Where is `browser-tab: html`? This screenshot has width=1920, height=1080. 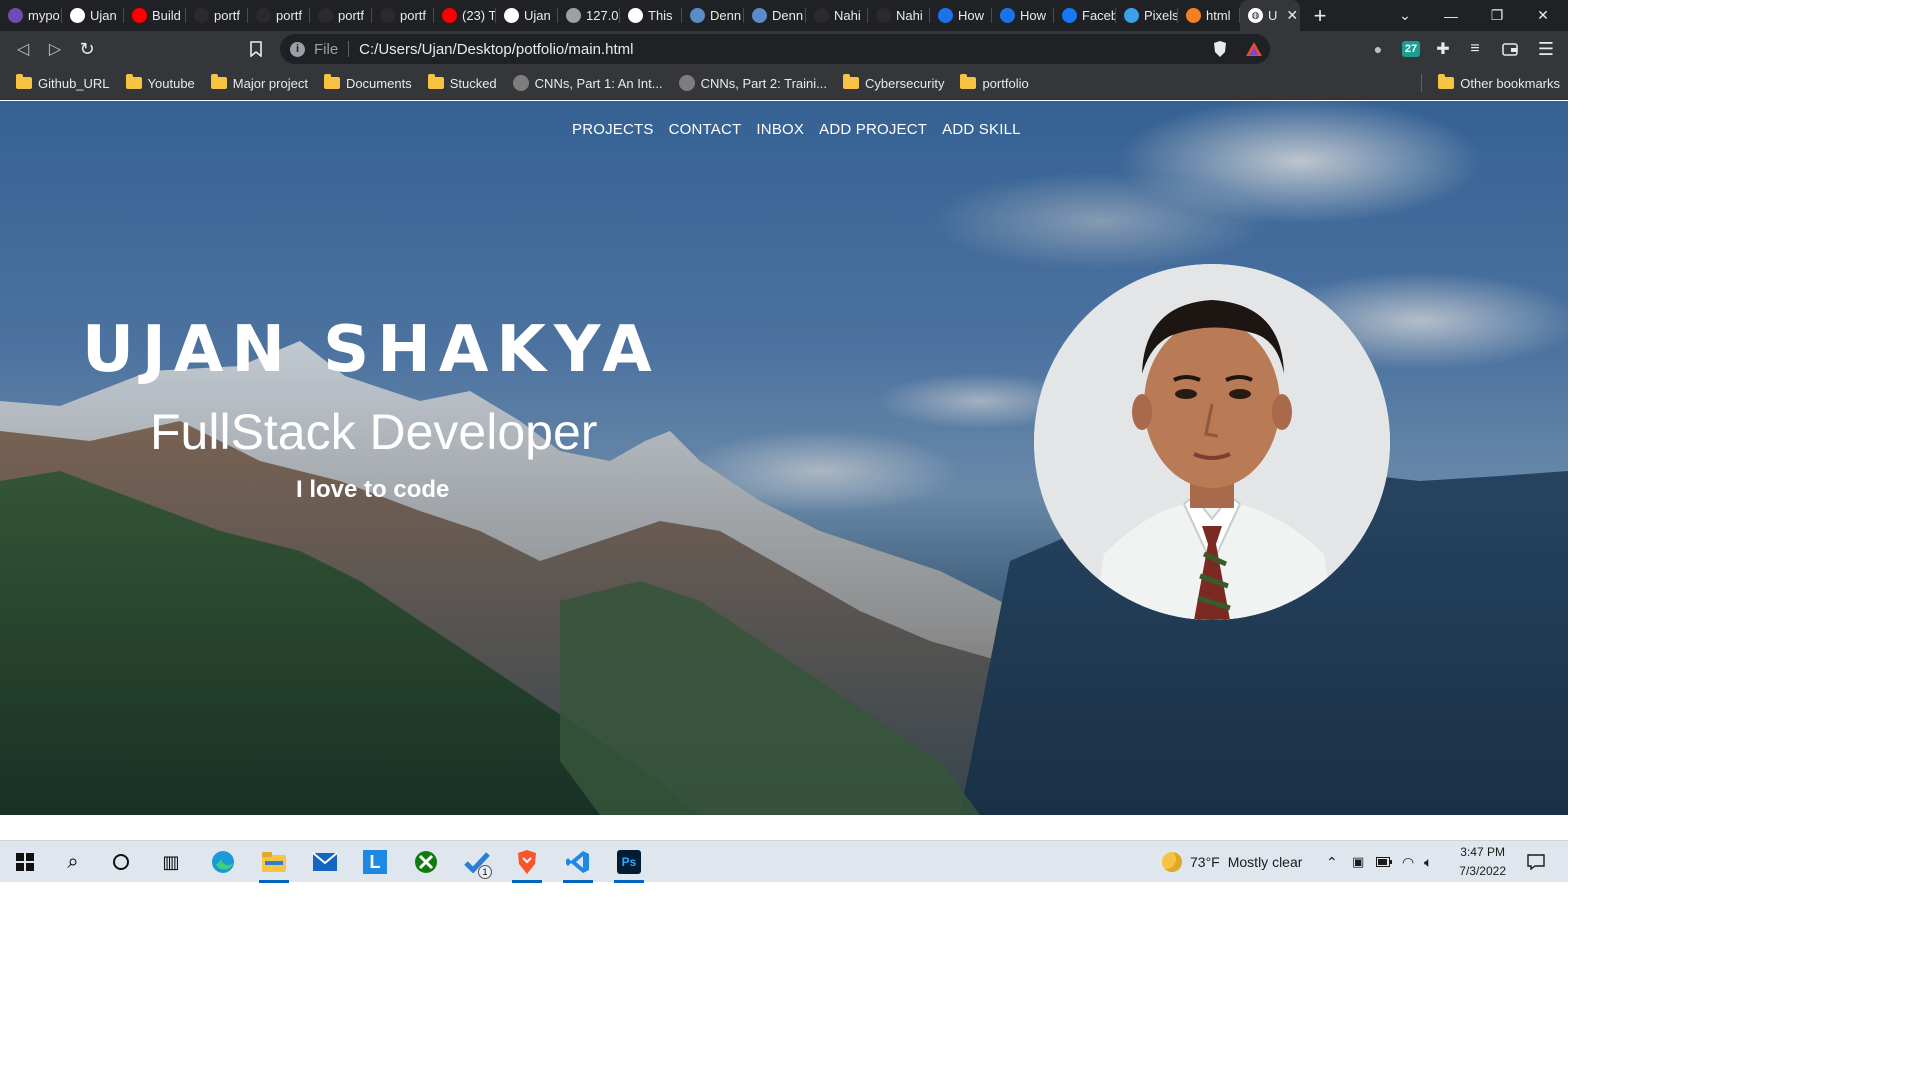
browser-tab: html is located at coordinates (1209, 15).